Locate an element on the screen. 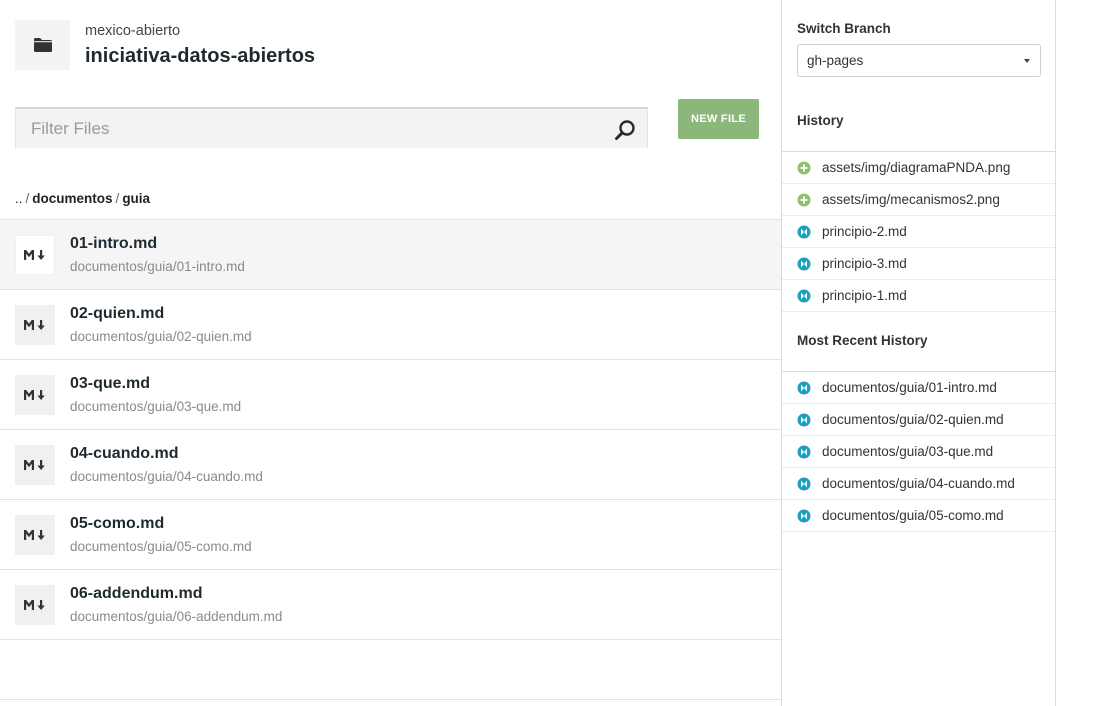  recent-history-item-path: documentos/guia/04-cuando.md is located at coordinates (918, 483).